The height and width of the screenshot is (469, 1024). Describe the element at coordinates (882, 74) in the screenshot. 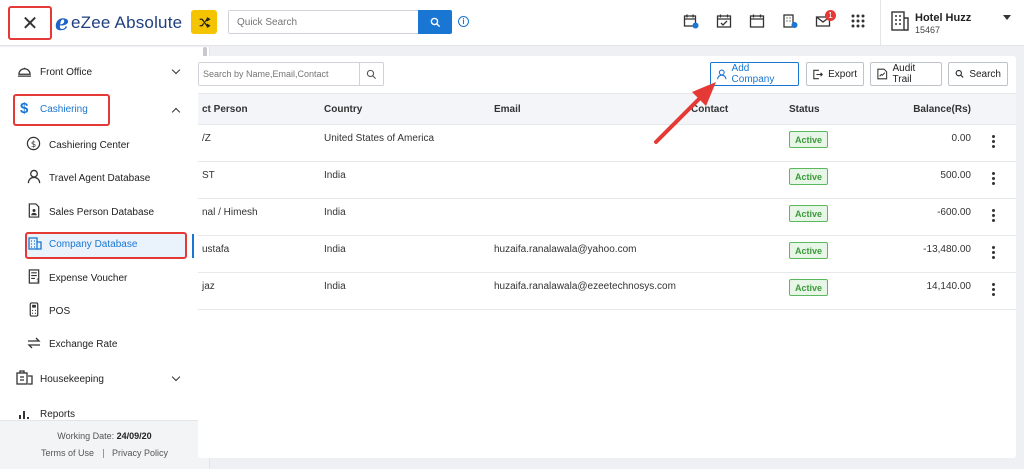

I see `audit-icon` at that location.